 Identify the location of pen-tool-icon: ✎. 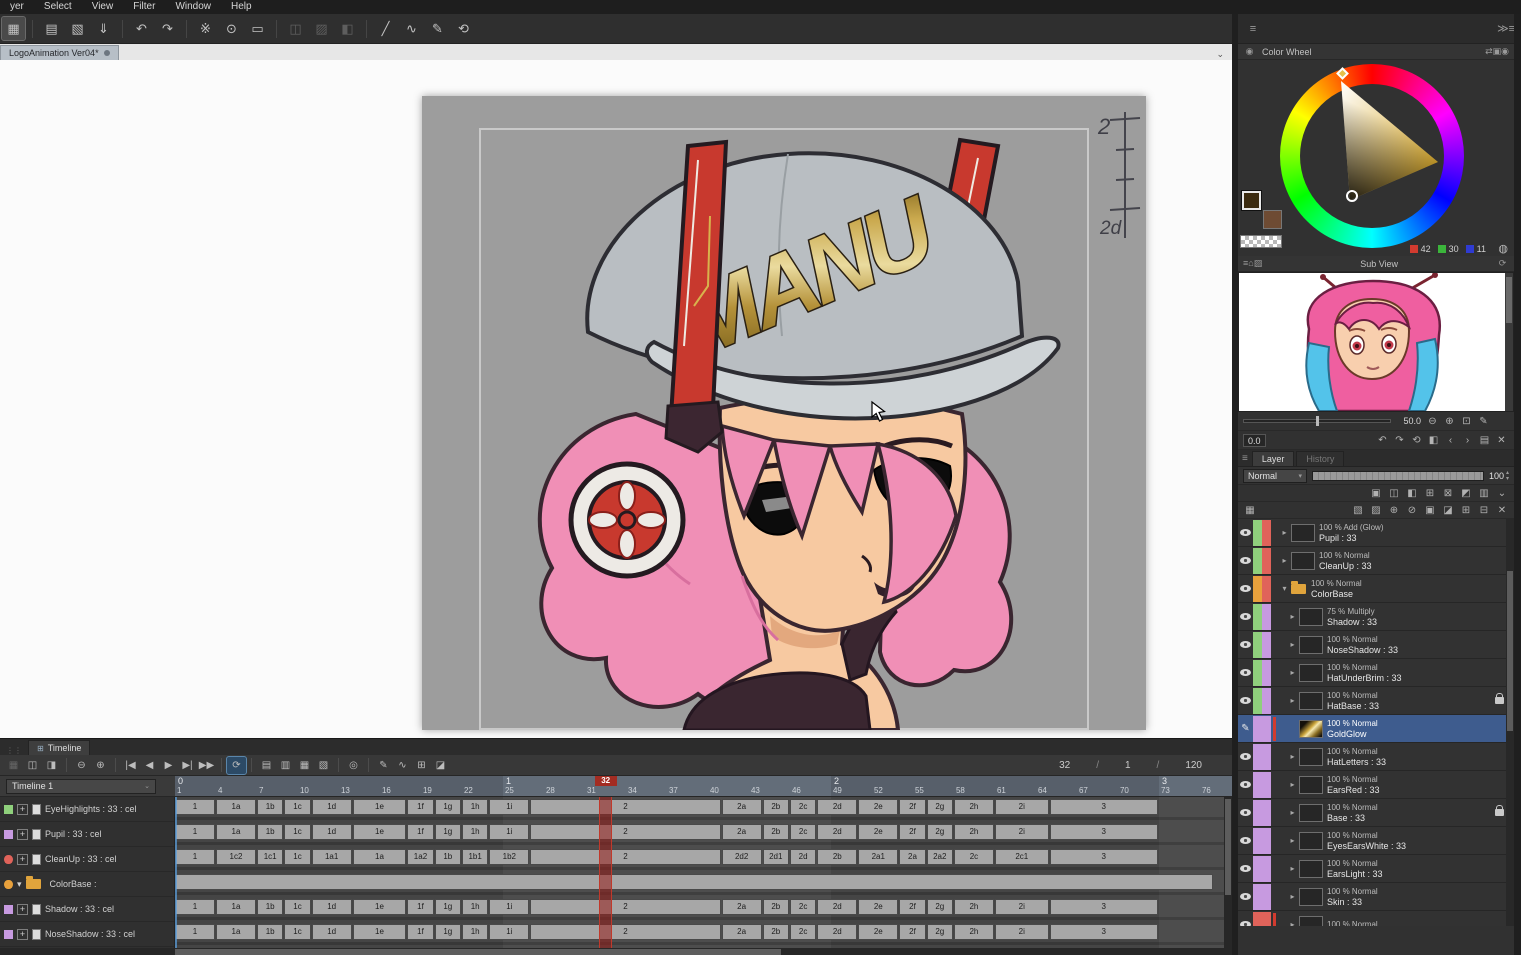
(437, 28).